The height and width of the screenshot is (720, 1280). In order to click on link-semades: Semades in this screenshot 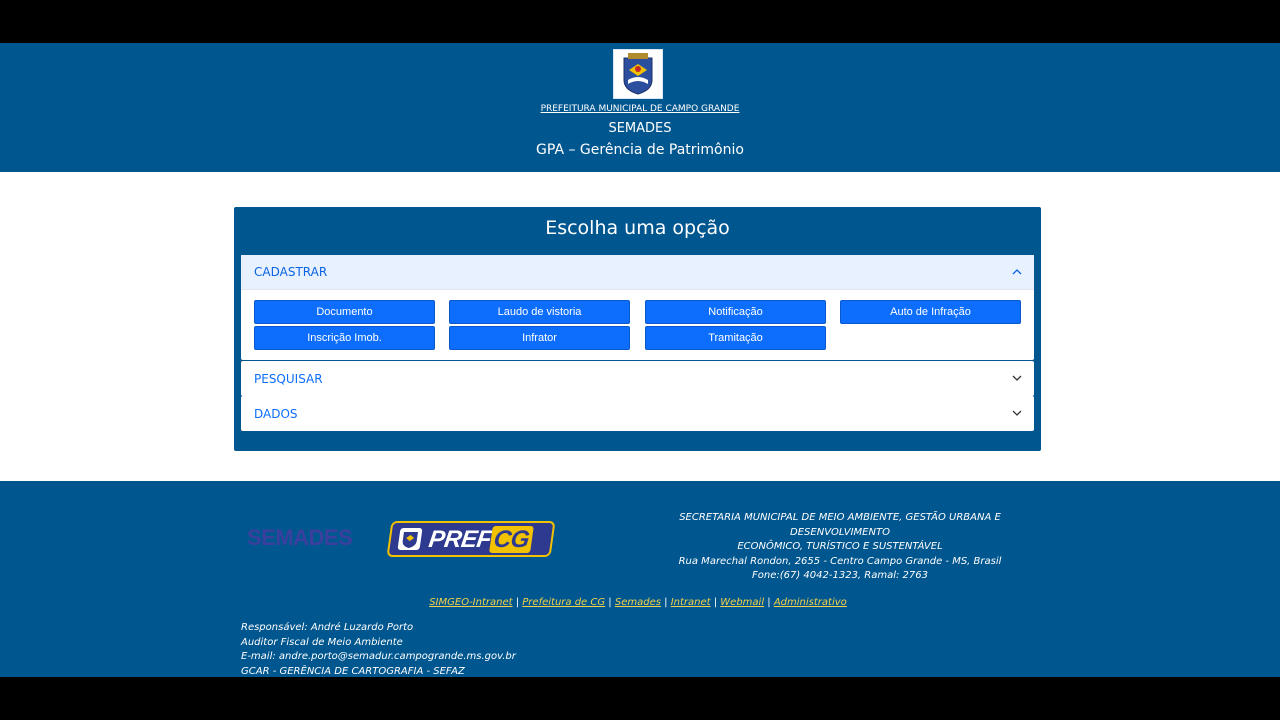, I will do `click(638, 602)`.